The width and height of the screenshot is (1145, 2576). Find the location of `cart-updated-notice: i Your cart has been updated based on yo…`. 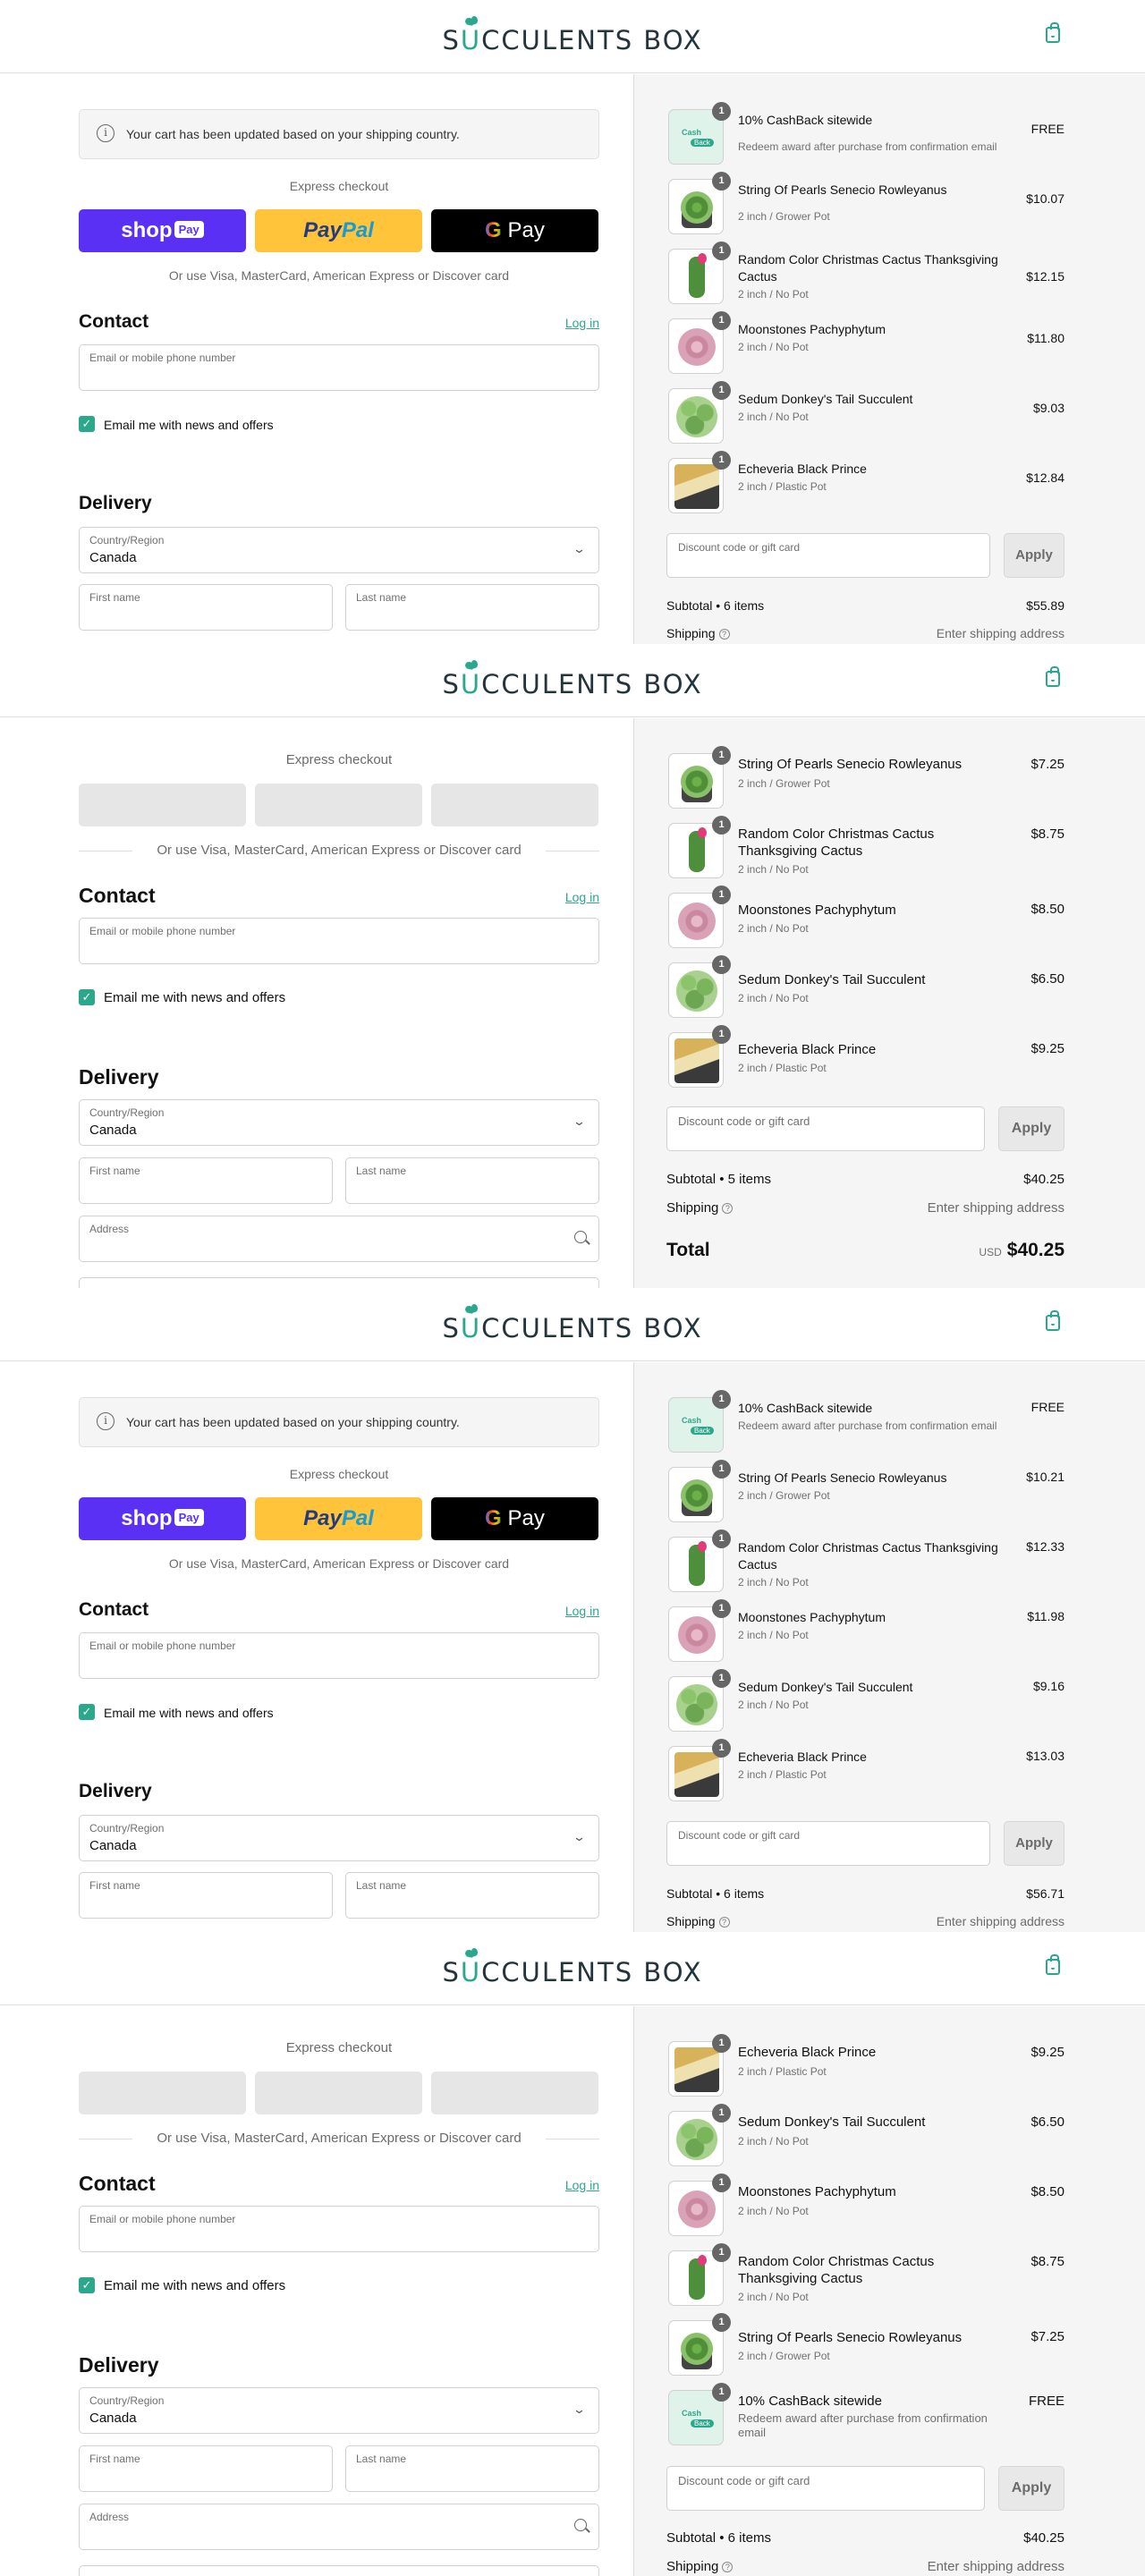

cart-updated-notice: i Your cart has been updated based on yo… is located at coordinates (339, 1422).